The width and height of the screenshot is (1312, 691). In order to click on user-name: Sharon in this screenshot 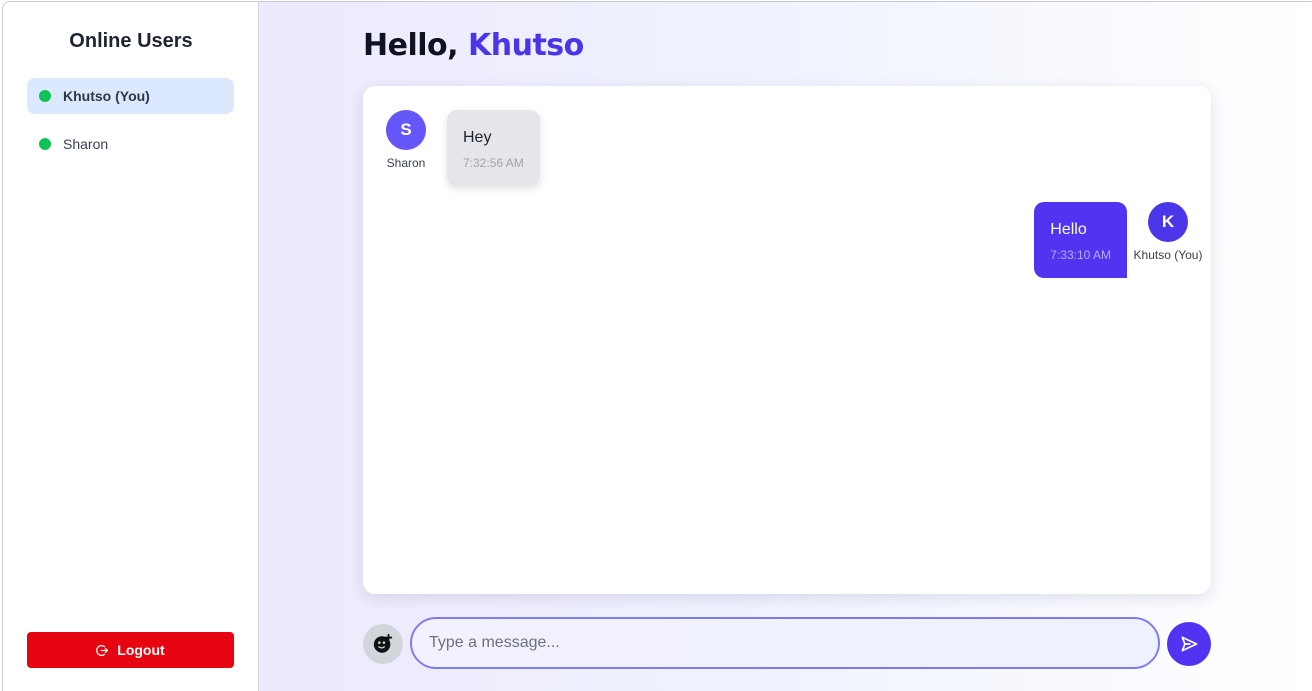, I will do `click(86, 144)`.